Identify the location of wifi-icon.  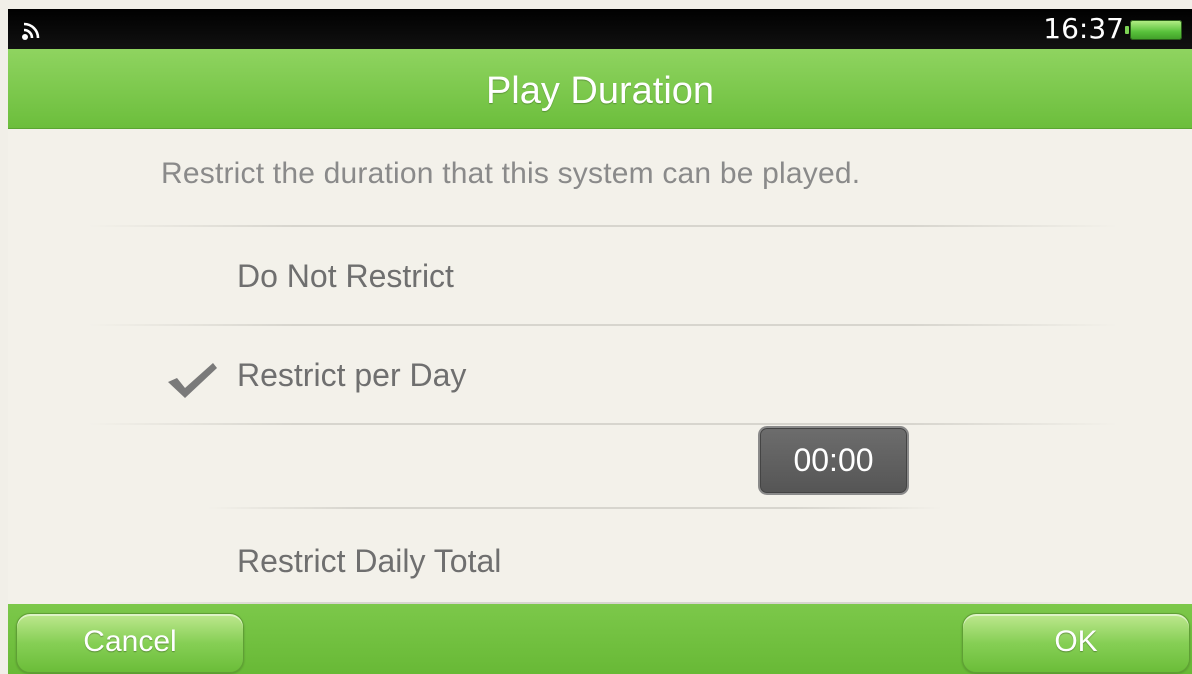
(31, 31).